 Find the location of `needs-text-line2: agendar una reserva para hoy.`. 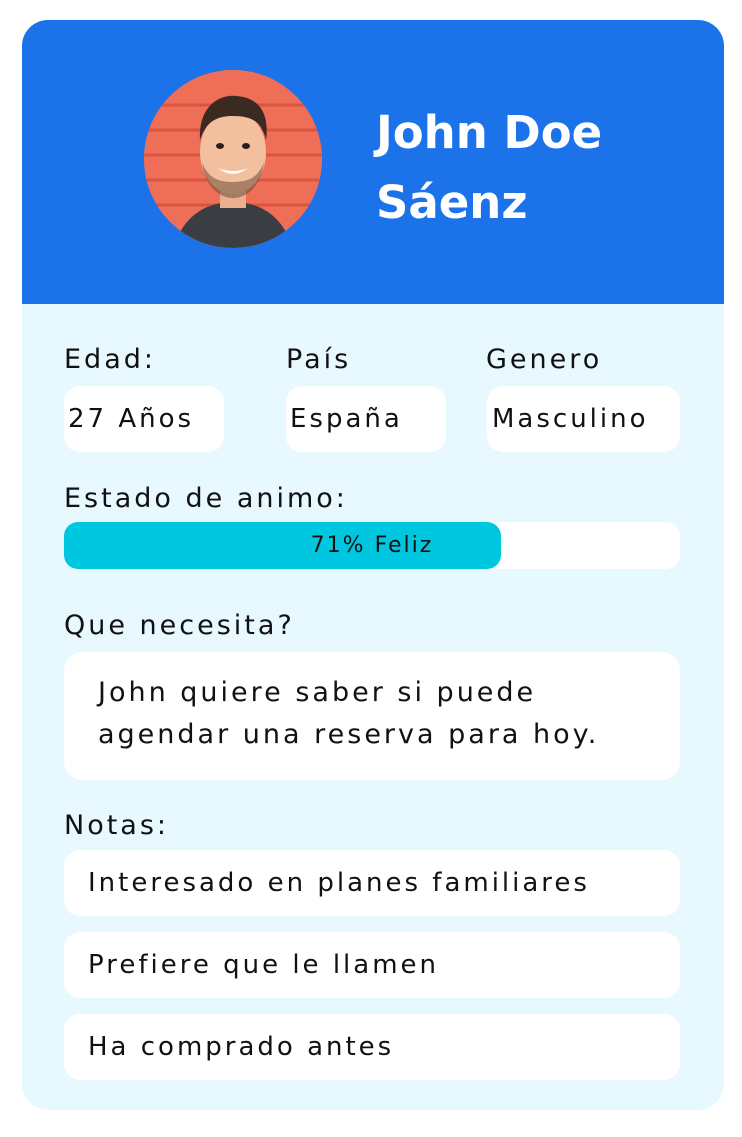

needs-text-line2: agendar una reserva para hoy. is located at coordinates (349, 734).